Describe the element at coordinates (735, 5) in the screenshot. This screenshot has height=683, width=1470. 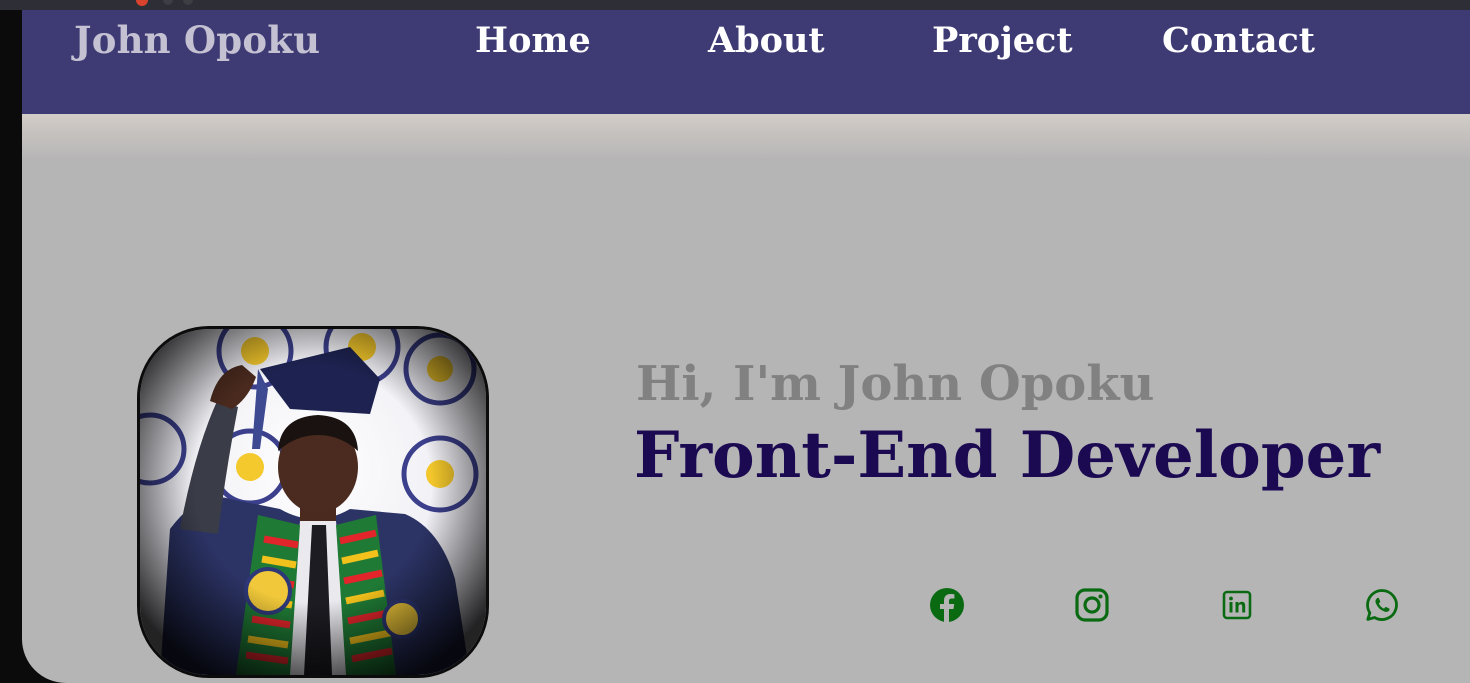
I see `browser-top-strip` at that location.